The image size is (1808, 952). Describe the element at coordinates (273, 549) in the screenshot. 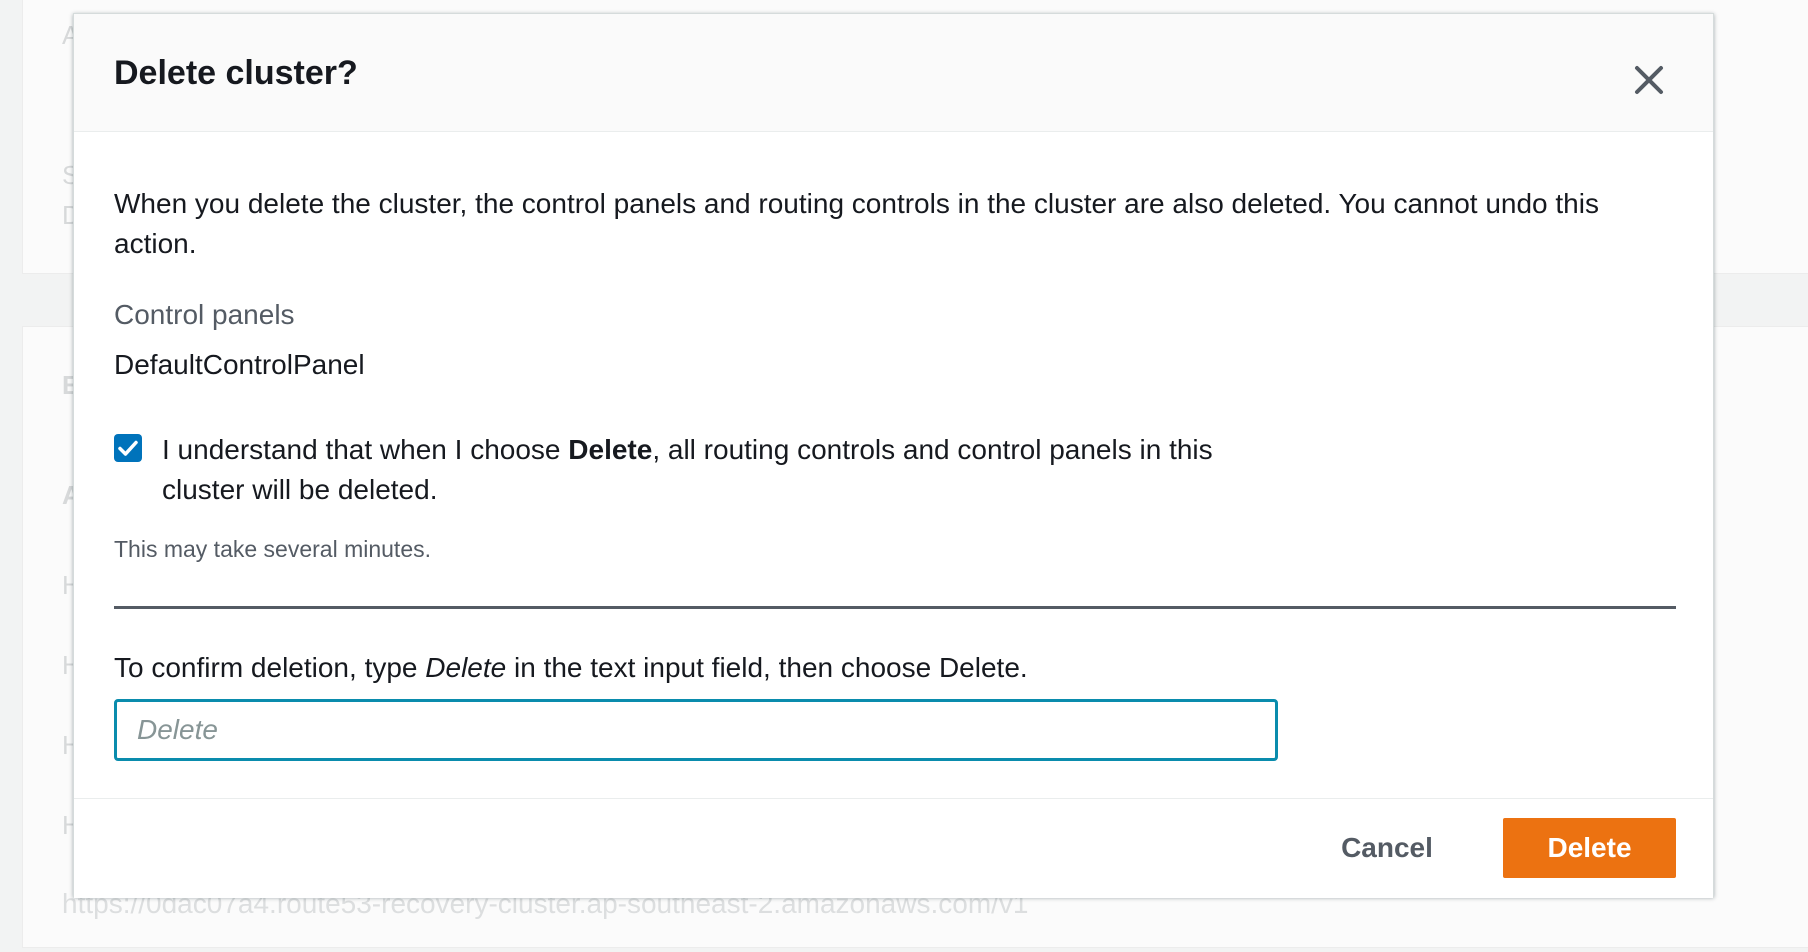

I see `duration-hint: This may take several minutes.` at that location.